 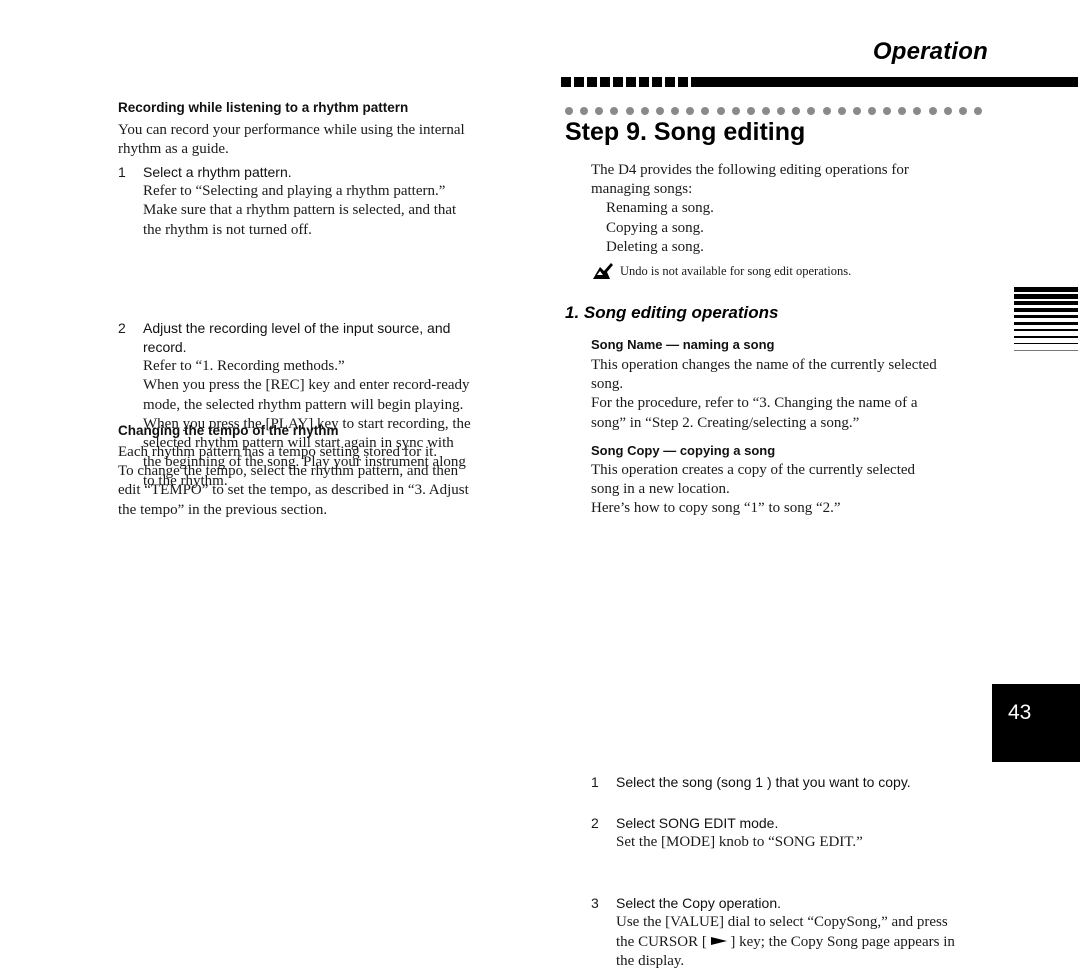 What do you see at coordinates (1020, 712) in the screenshot?
I see `page-number: 43` at bounding box center [1020, 712].